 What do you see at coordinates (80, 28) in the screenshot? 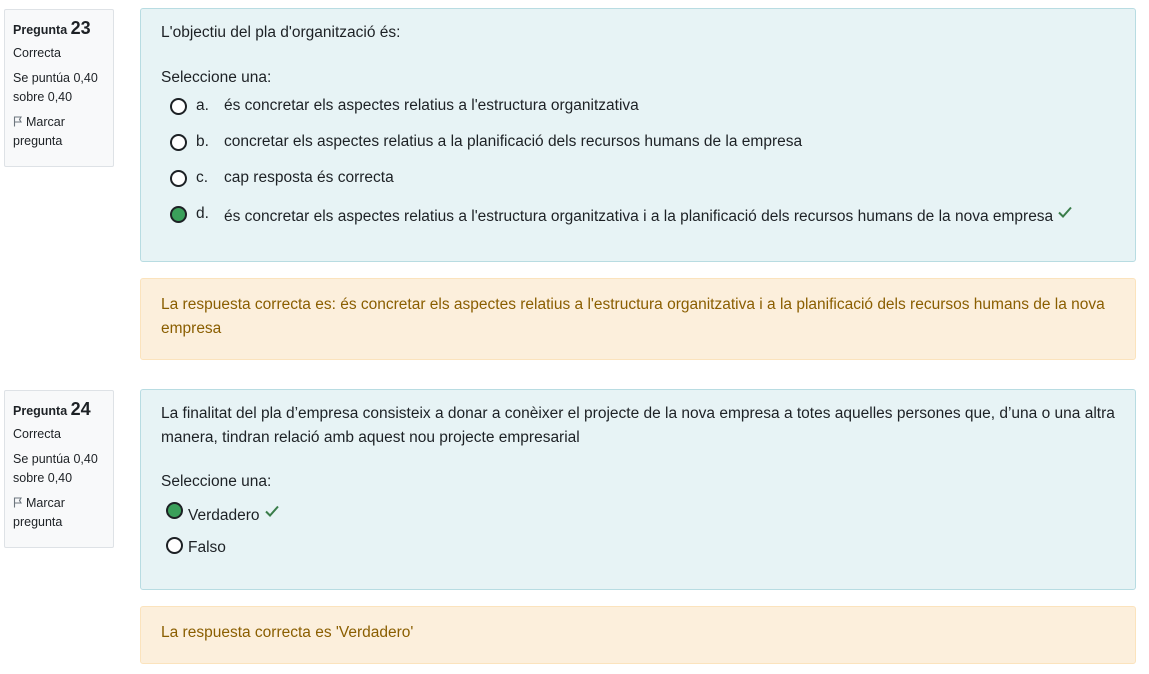
I see `question-number-value: 23` at bounding box center [80, 28].